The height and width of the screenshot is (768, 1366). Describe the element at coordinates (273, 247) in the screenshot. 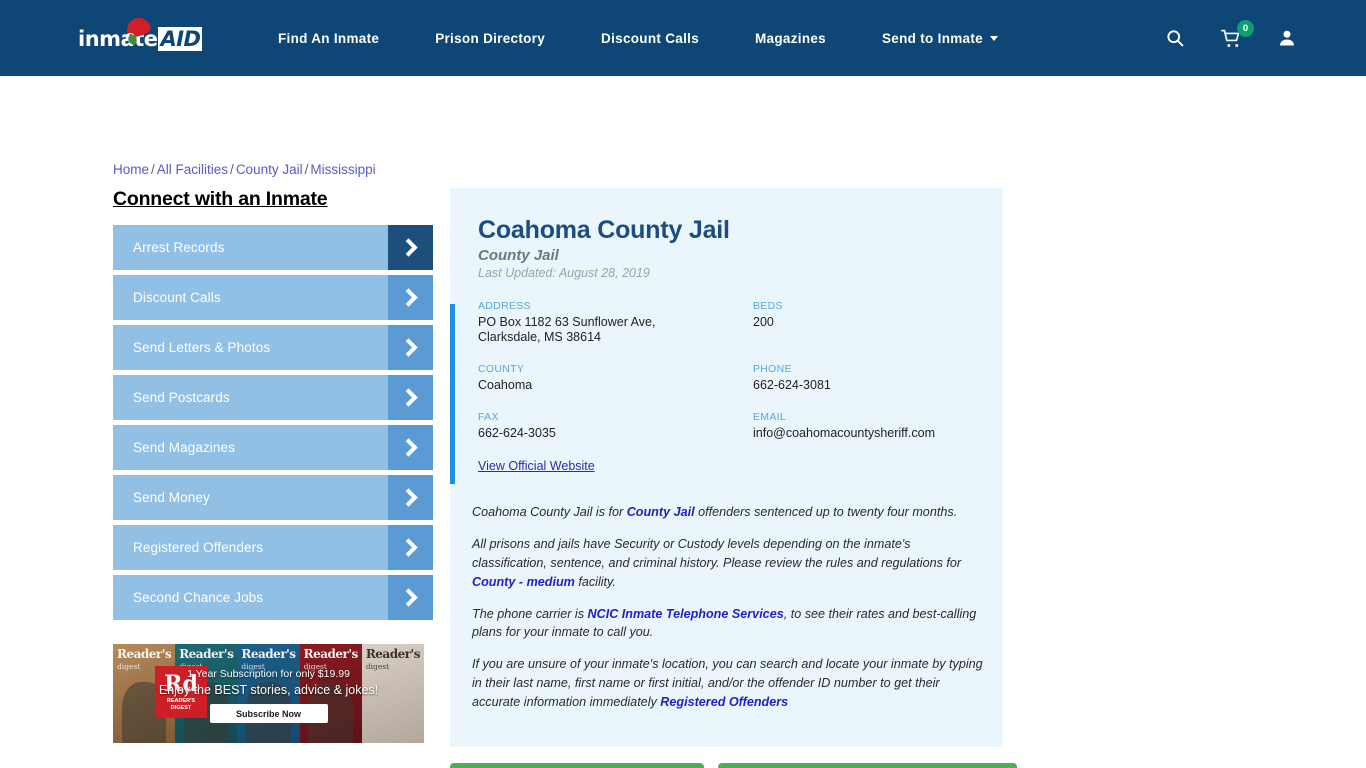

I see `sidebar-item-arrest-records: Arrest Records` at that location.